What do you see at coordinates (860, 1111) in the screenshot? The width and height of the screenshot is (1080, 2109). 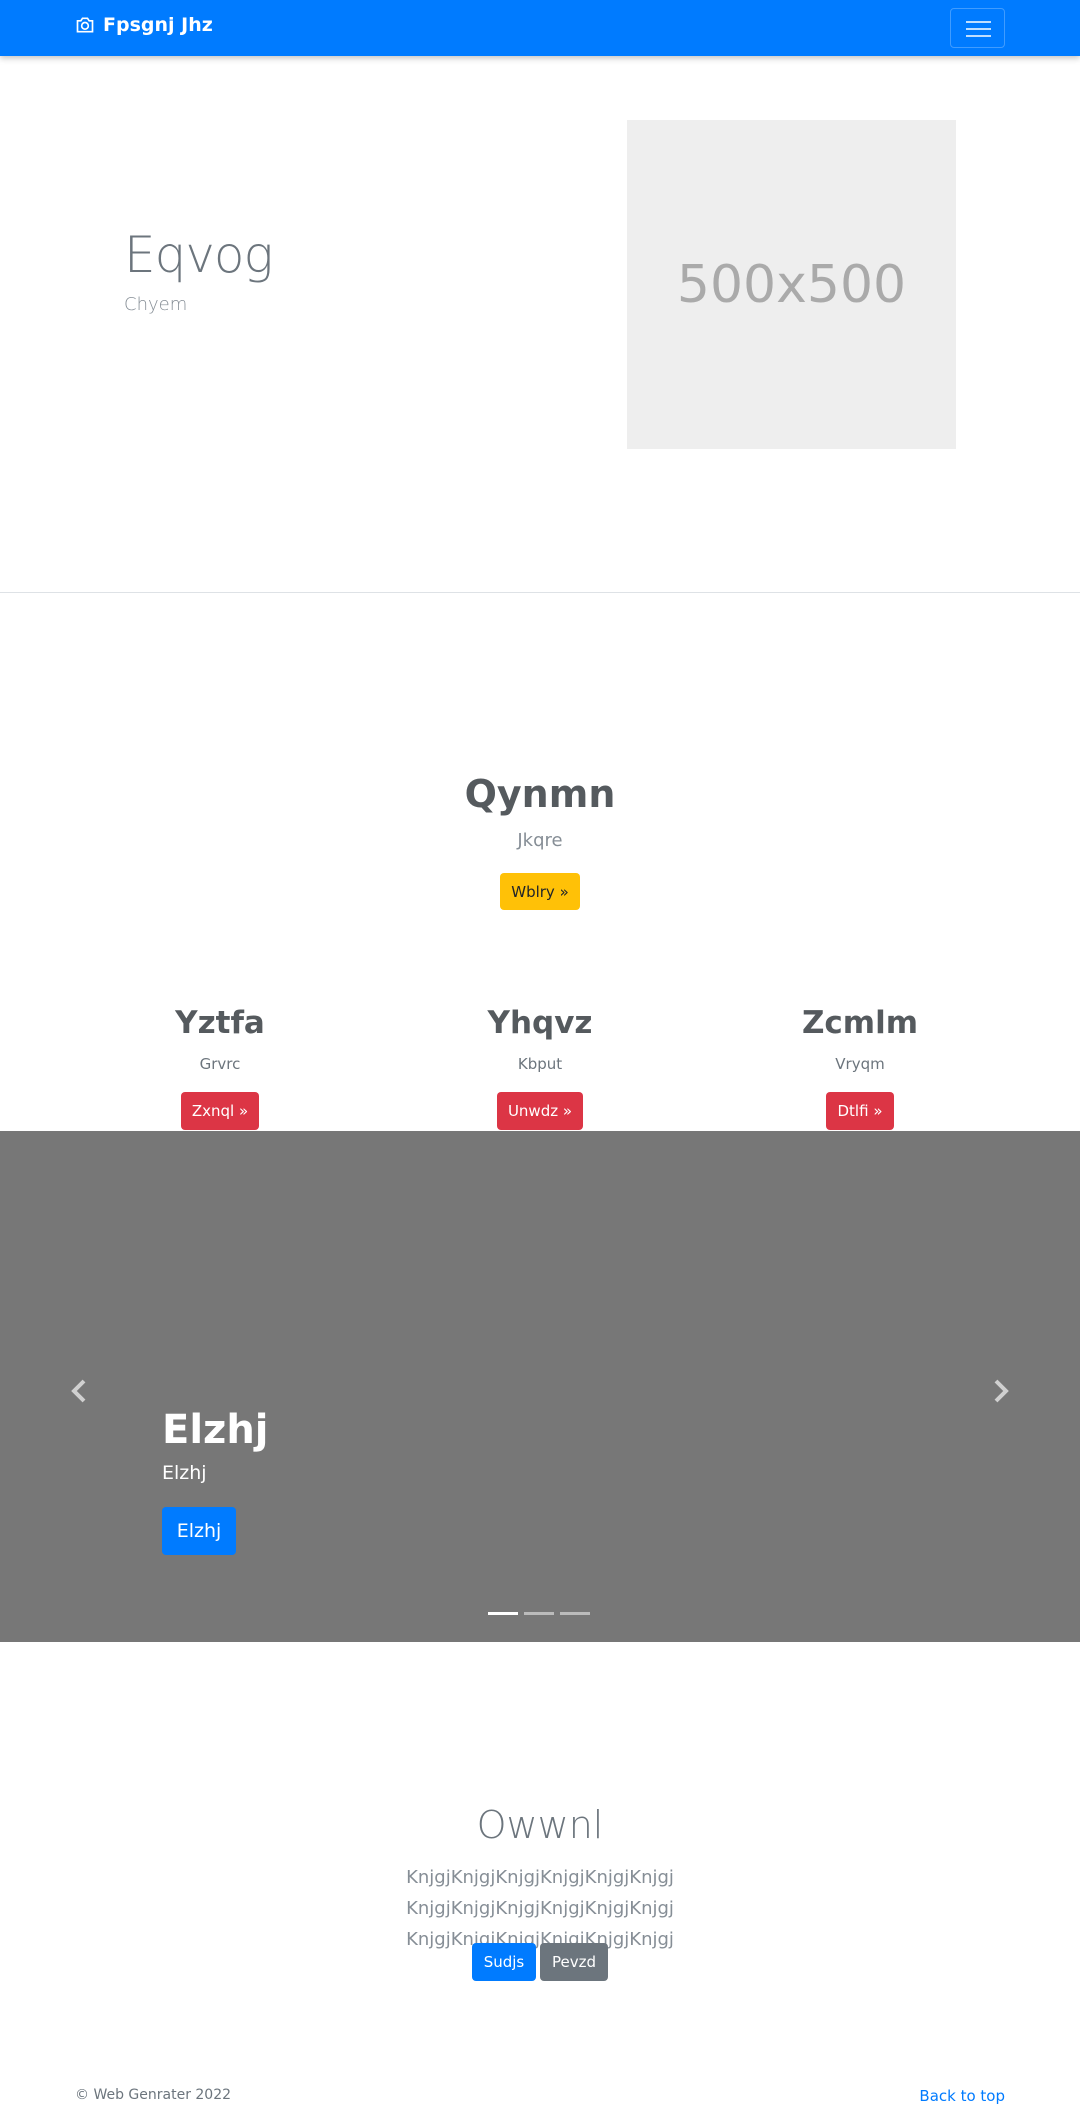 I see `column-button: Dtlfi »` at bounding box center [860, 1111].